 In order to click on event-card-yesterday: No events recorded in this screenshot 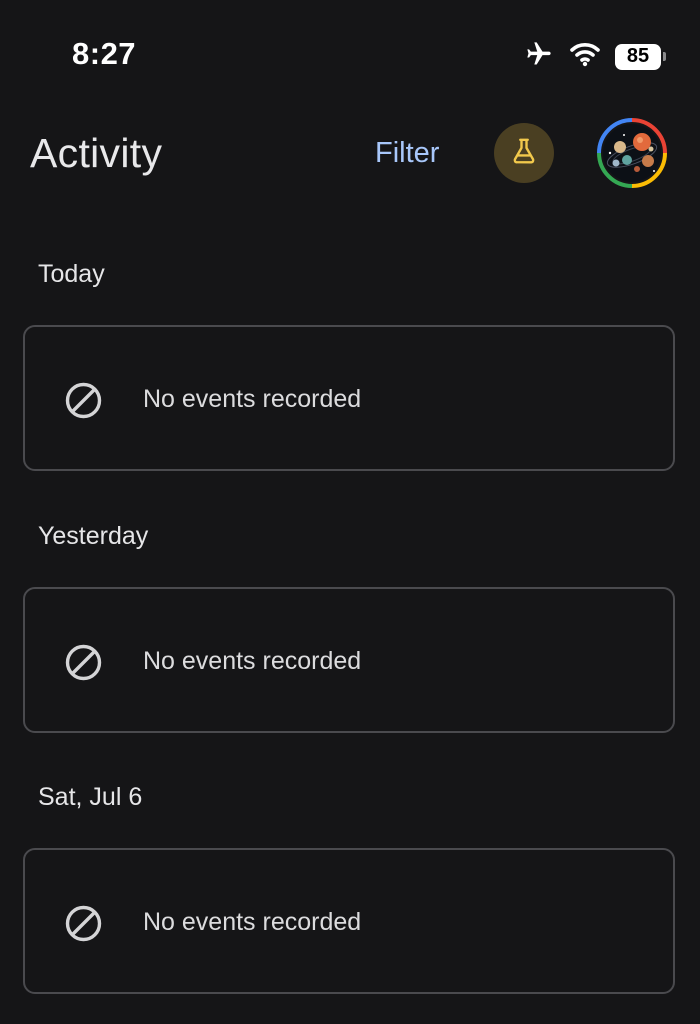, I will do `click(349, 660)`.